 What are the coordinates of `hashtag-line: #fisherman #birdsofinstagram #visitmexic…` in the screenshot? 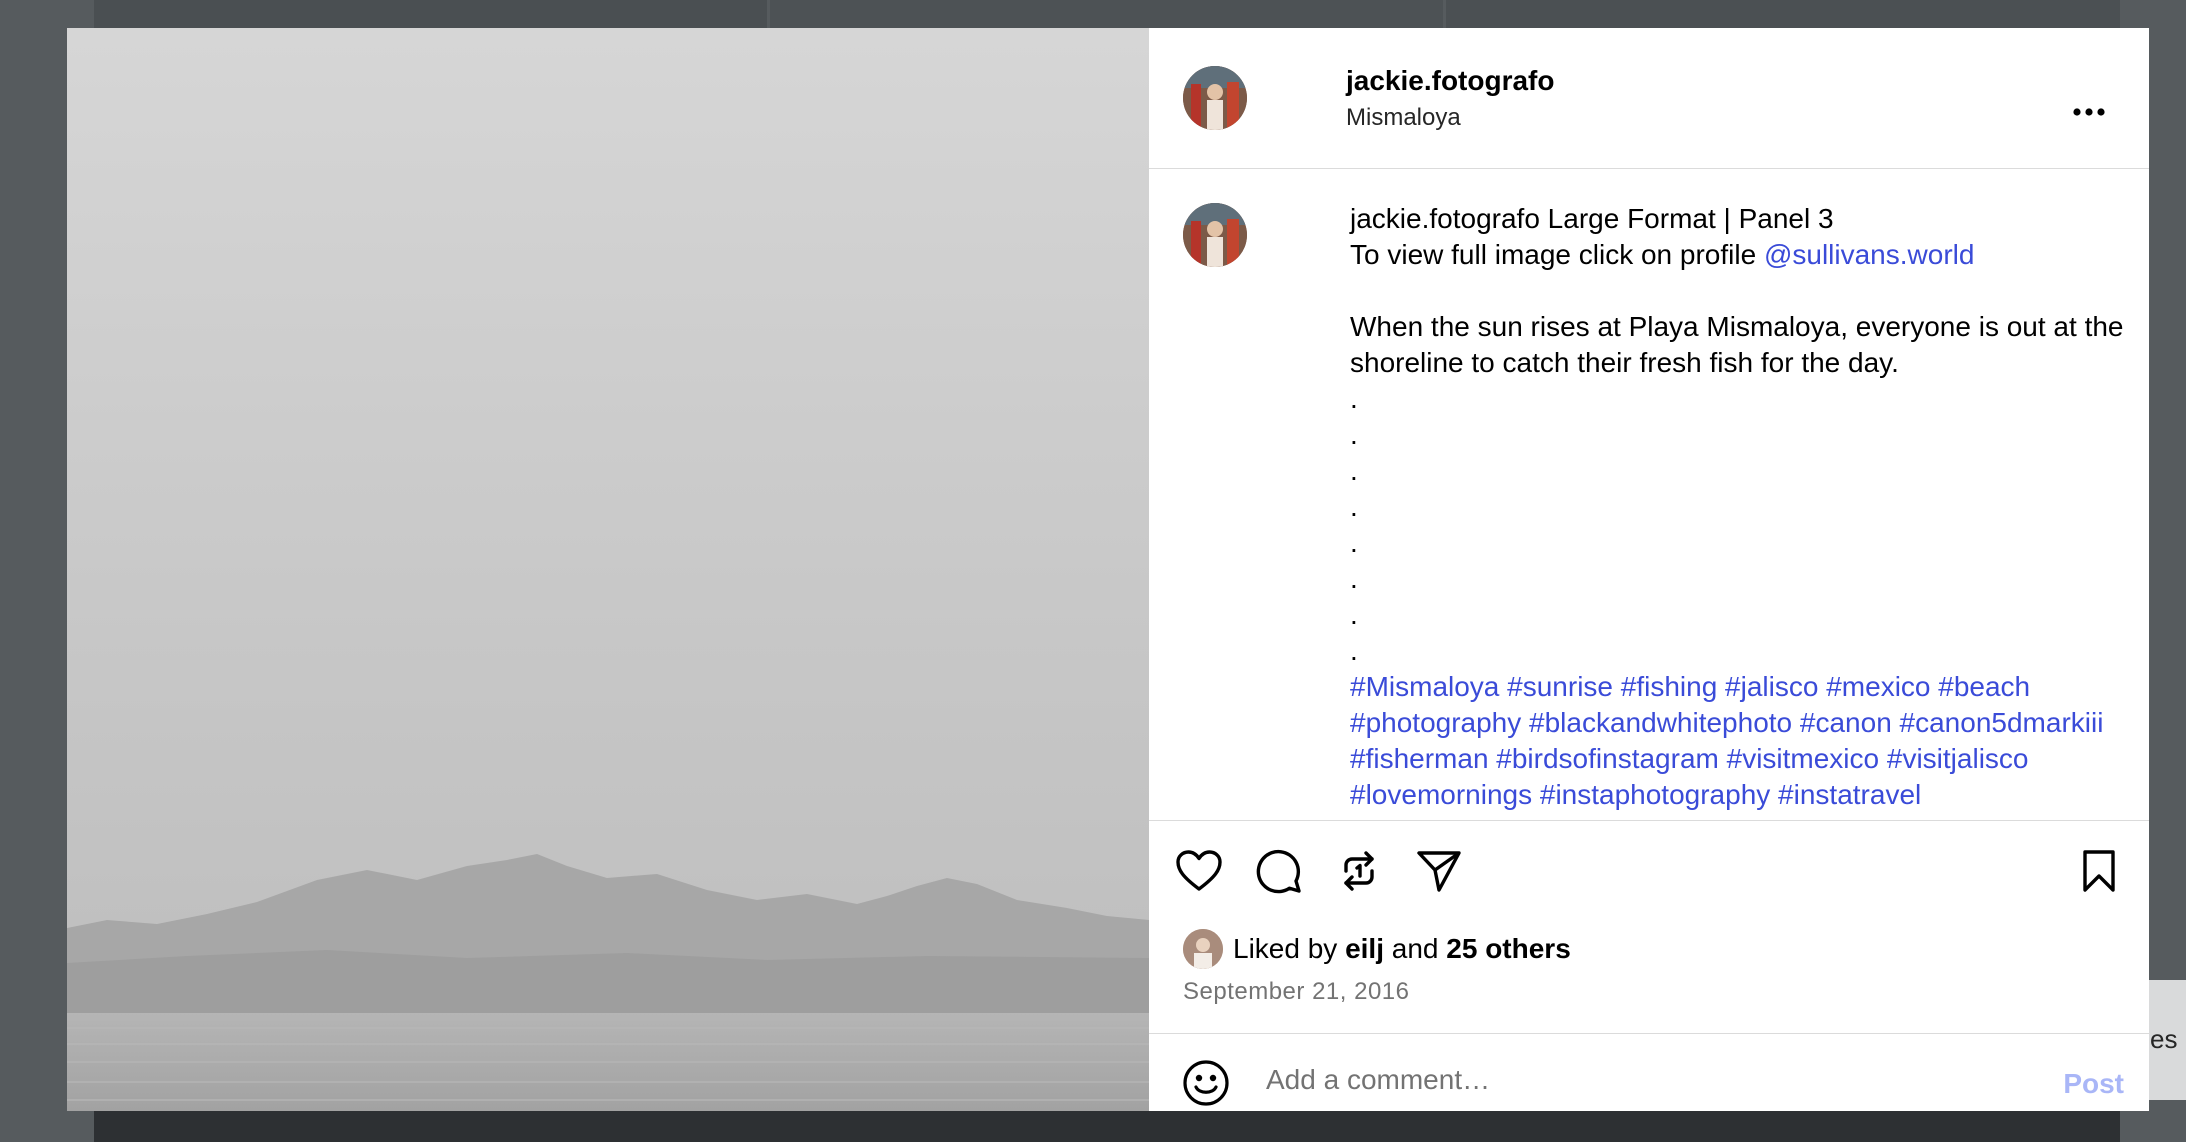 It's located at (1740, 759).